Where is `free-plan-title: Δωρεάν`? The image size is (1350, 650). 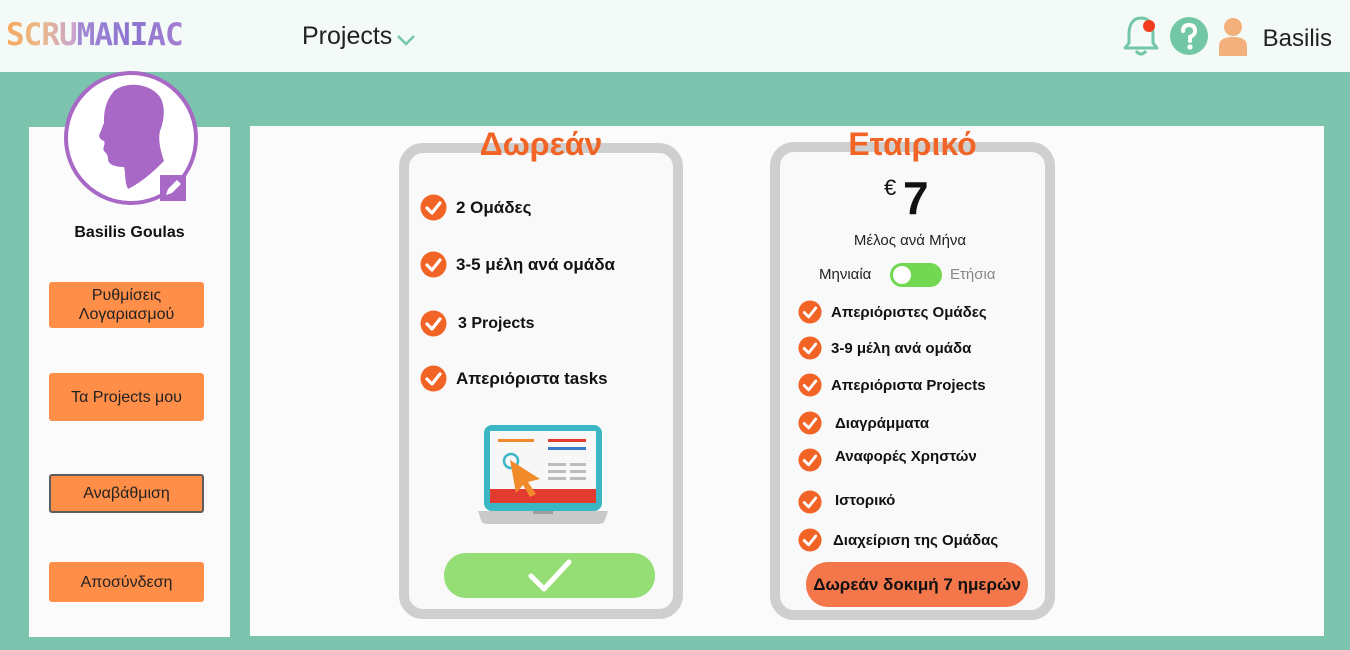 free-plan-title: Δωρεάν is located at coordinates (541, 144).